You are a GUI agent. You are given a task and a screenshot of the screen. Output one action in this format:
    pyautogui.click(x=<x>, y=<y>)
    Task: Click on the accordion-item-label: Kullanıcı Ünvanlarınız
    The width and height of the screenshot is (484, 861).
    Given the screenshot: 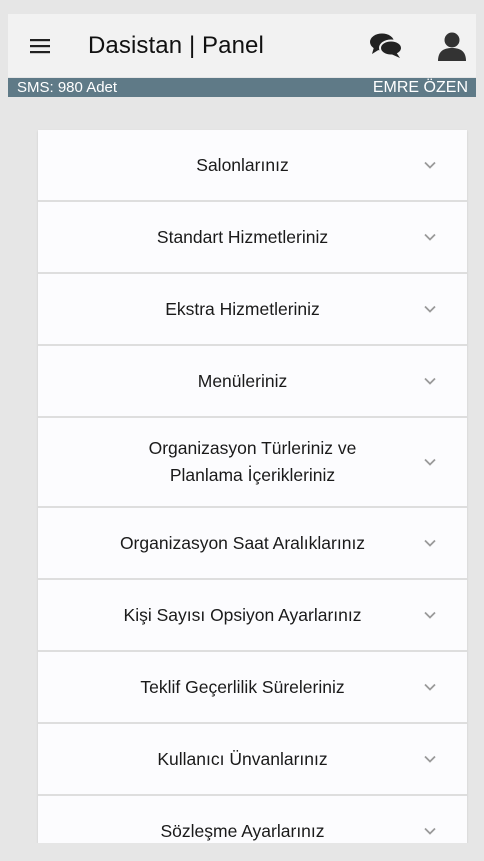 What is the action you would take?
    pyautogui.click(x=242, y=758)
    